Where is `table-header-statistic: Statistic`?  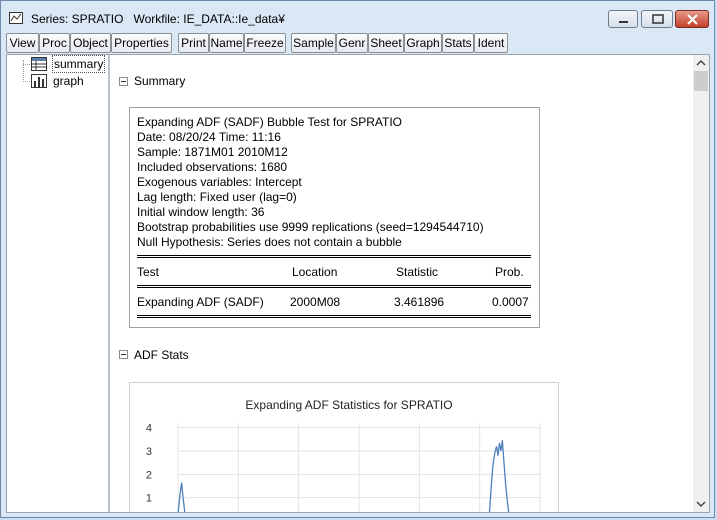 table-header-statistic: Statistic is located at coordinates (417, 272).